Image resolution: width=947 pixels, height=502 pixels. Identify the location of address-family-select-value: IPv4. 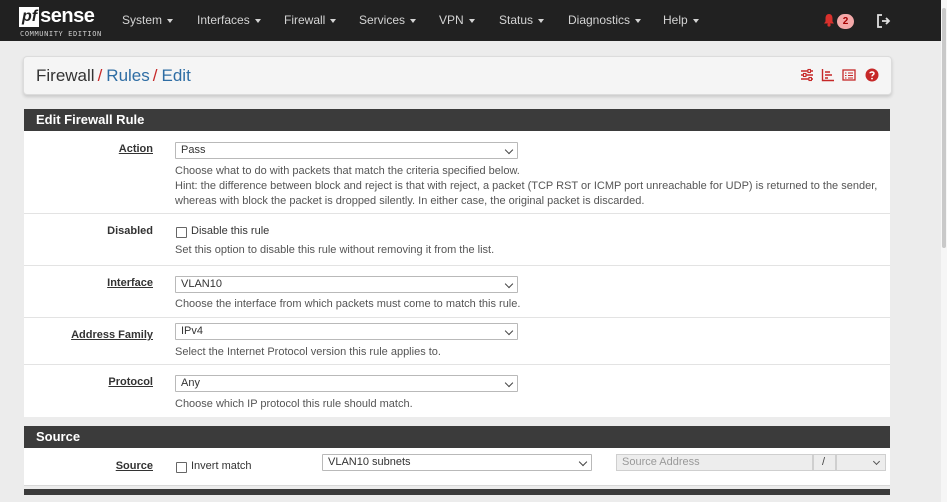
(192, 331).